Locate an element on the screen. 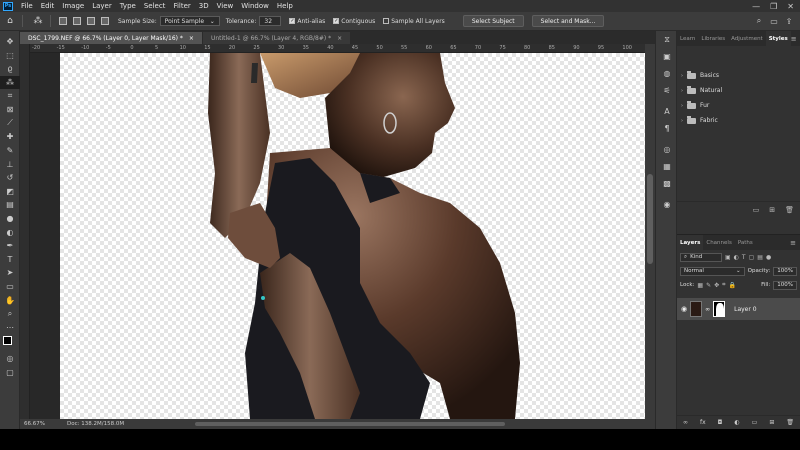 The height and width of the screenshot is (450, 800). fill-input: 100% is located at coordinates (785, 285).